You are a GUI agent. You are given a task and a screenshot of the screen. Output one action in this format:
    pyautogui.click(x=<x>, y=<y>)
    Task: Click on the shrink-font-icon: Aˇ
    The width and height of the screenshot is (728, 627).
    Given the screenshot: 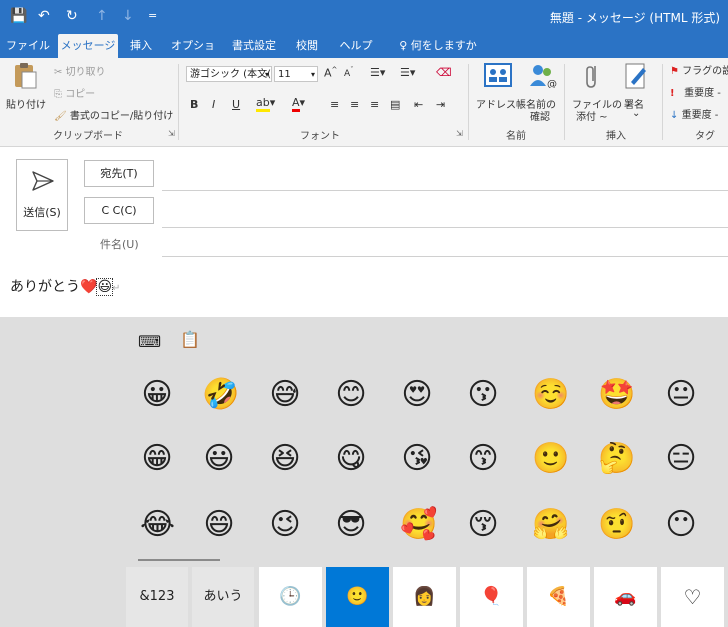 What is the action you would take?
    pyautogui.click(x=349, y=72)
    